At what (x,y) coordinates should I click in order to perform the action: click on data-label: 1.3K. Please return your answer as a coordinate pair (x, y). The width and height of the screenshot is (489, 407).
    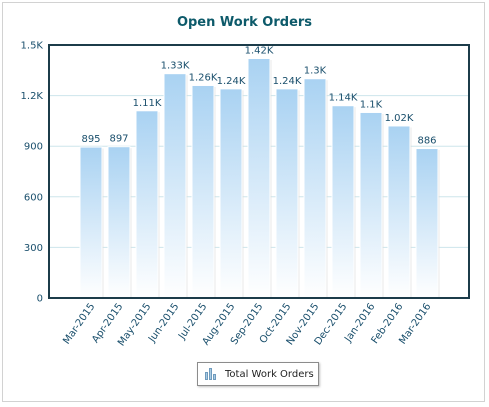
    Looking at the image, I should click on (315, 71).